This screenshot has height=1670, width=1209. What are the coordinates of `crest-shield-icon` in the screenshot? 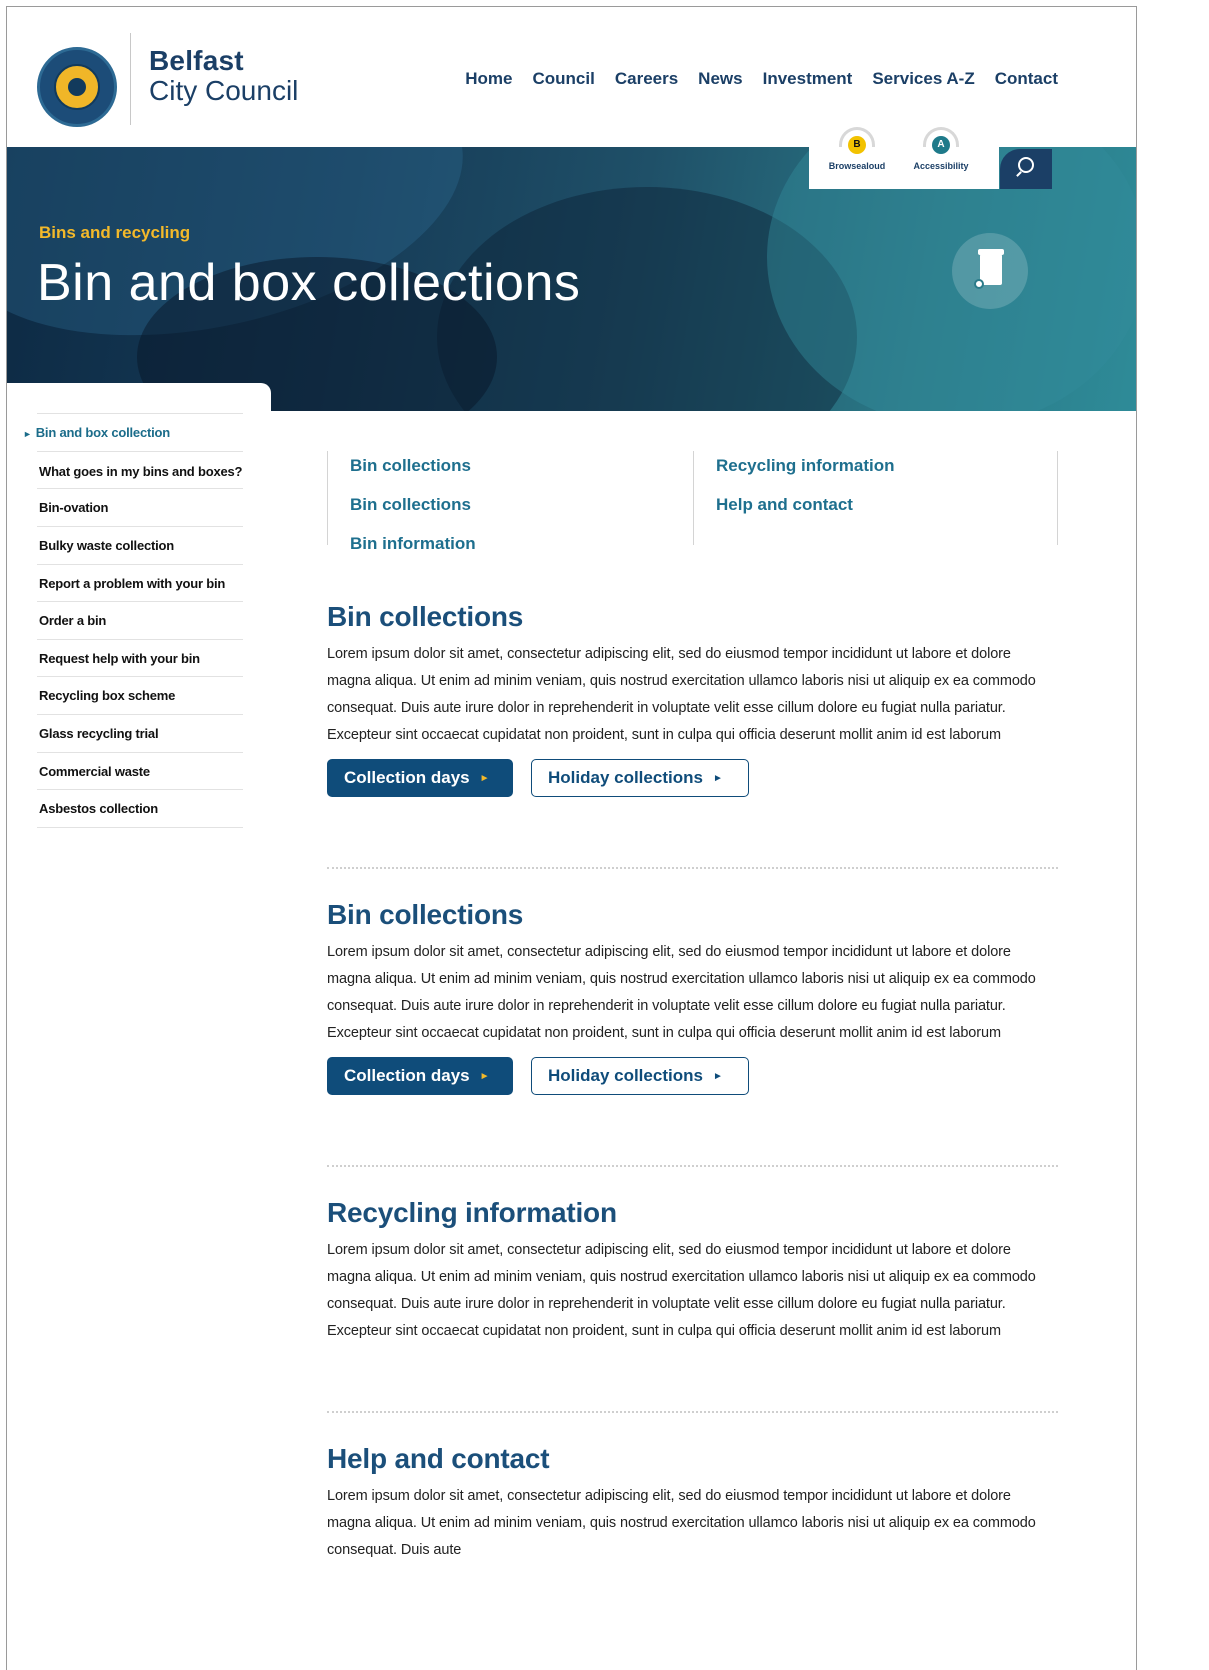 It's located at (77, 87).